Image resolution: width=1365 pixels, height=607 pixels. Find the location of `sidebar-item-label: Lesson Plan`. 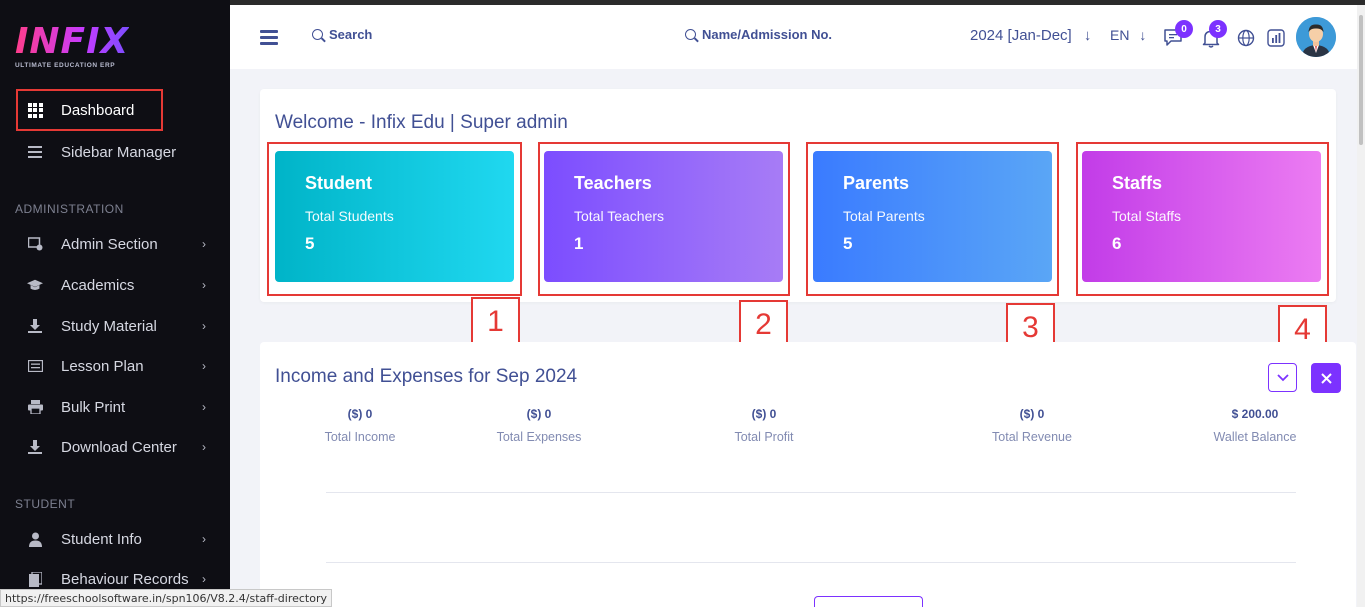

sidebar-item-label: Lesson Plan is located at coordinates (102, 366).